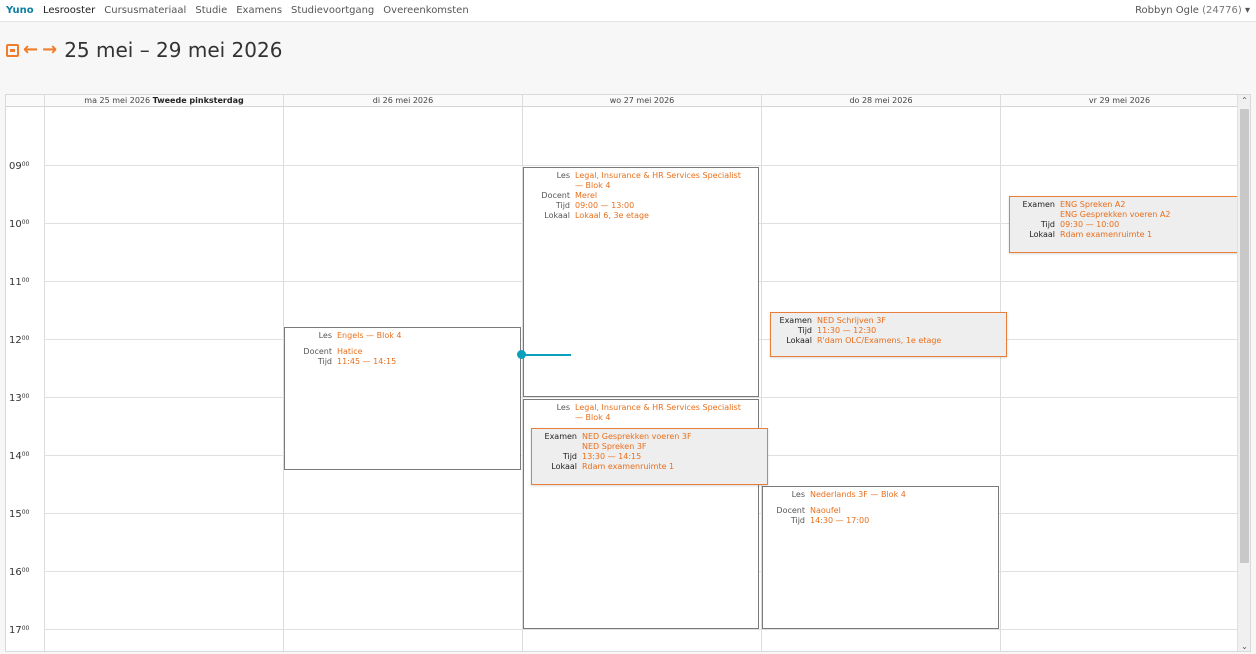  Describe the element at coordinates (369, 335) in the screenshot. I see `event-title: Engels — Blok 4` at that location.